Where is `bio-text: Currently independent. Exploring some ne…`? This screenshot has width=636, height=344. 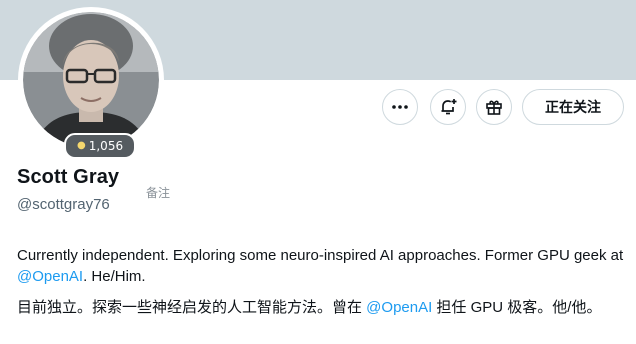
bio-text: Currently independent. Exploring some ne… is located at coordinates (320, 255).